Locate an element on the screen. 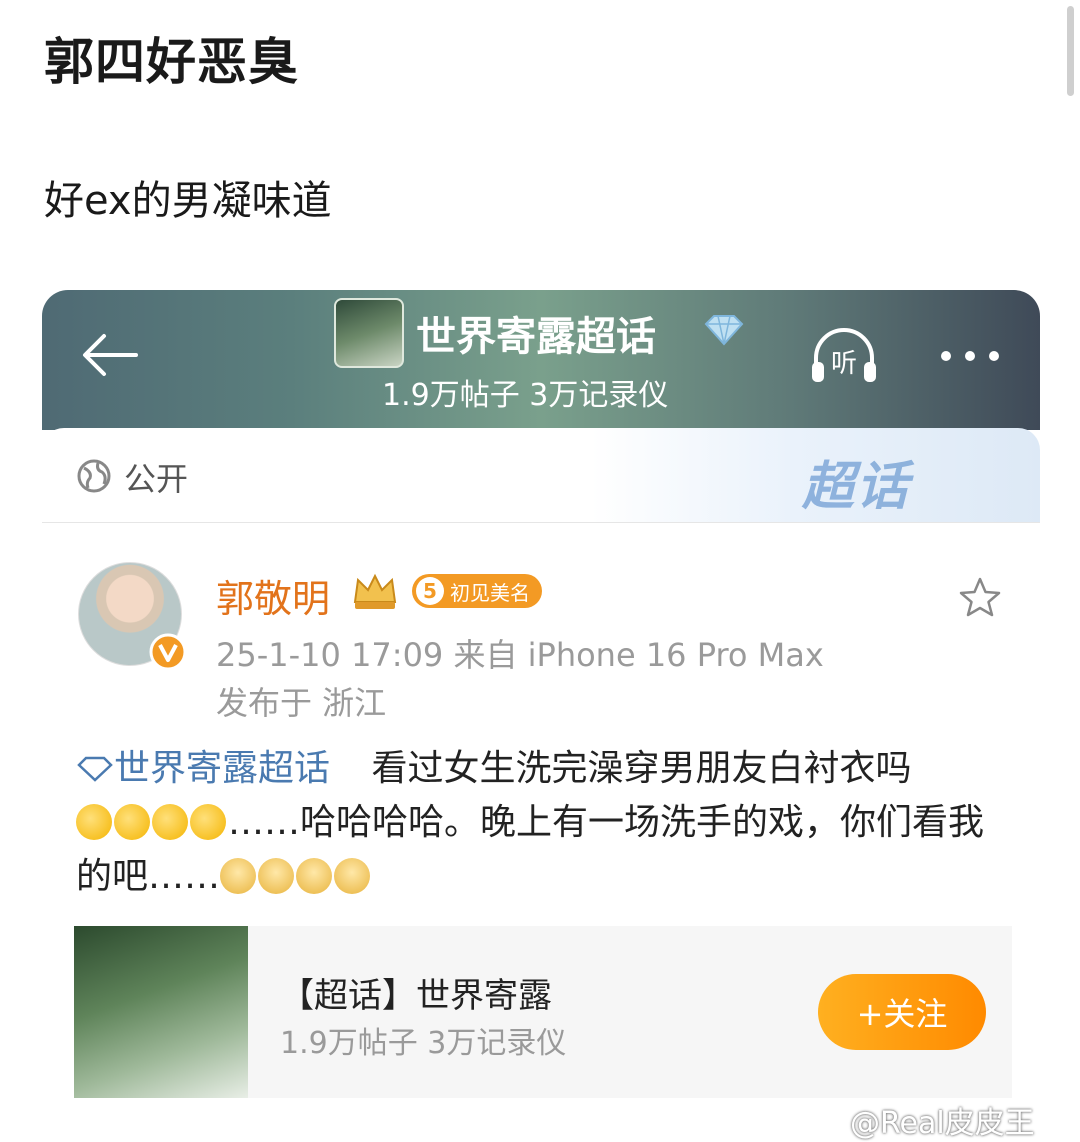  topic-card-title: 【超话】世界寄露 is located at coordinates (416, 996).